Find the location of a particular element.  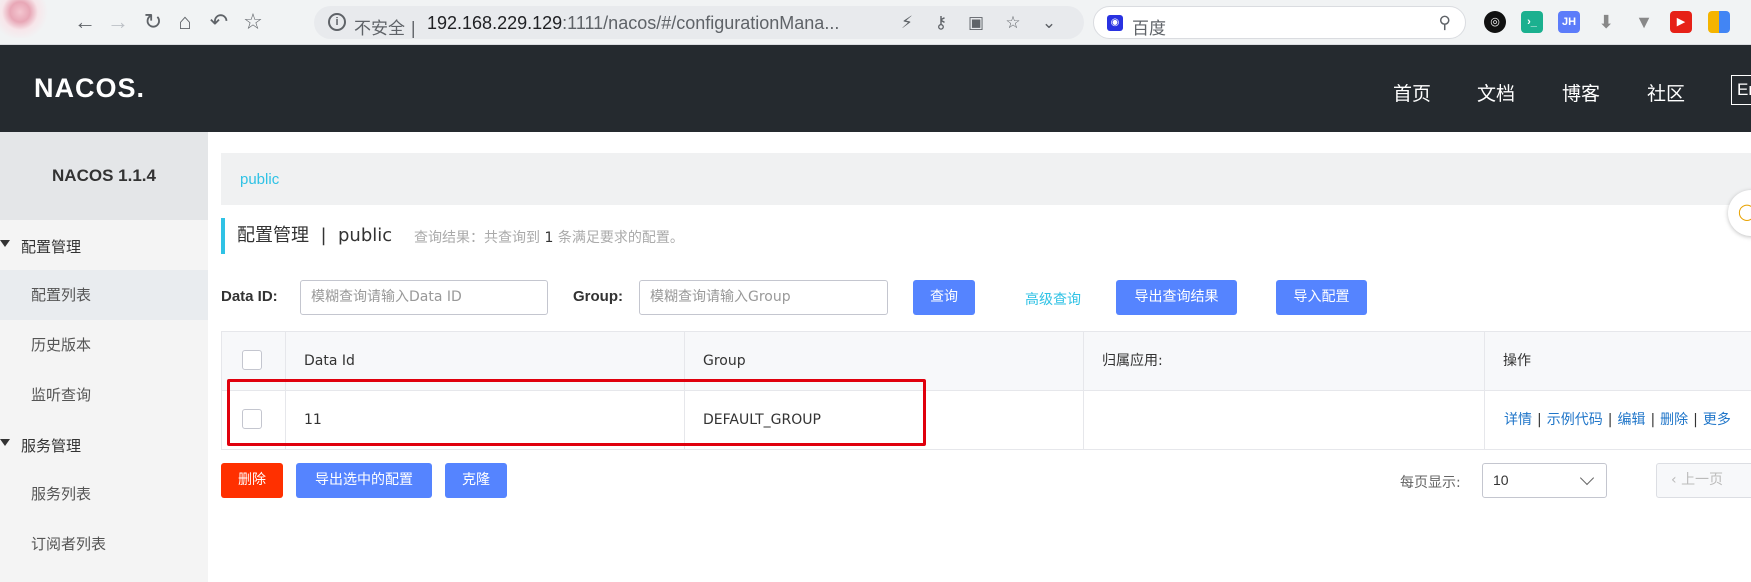

sidebar-item-subscriber-list: 订阅者列表 is located at coordinates (104, 544).